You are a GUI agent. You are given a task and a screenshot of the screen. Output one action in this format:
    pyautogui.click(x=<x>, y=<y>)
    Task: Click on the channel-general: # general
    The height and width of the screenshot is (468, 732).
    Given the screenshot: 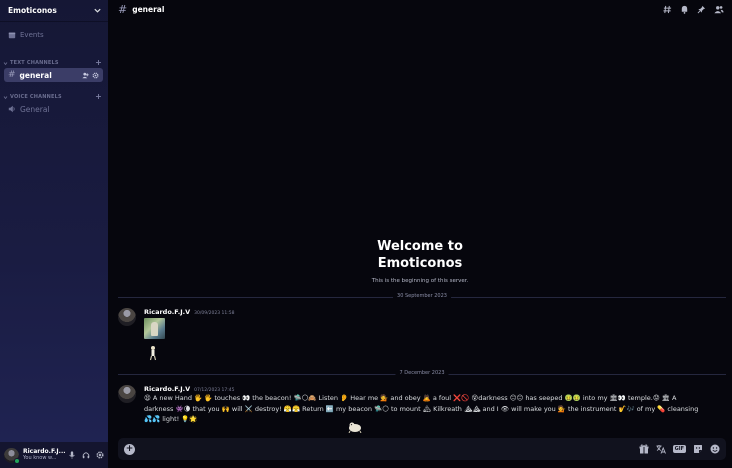 What is the action you would take?
    pyautogui.click(x=53, y=75)
    